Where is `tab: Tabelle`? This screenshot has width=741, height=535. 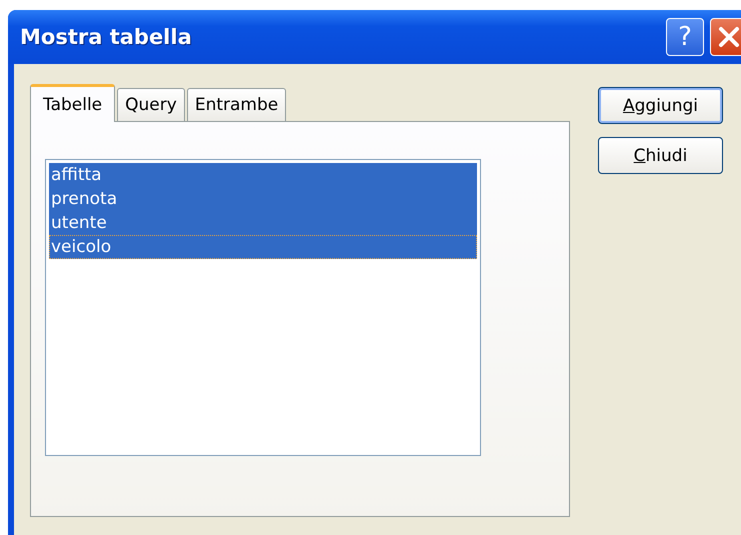 tab: Tabelle is located at coordinates (73, 103).